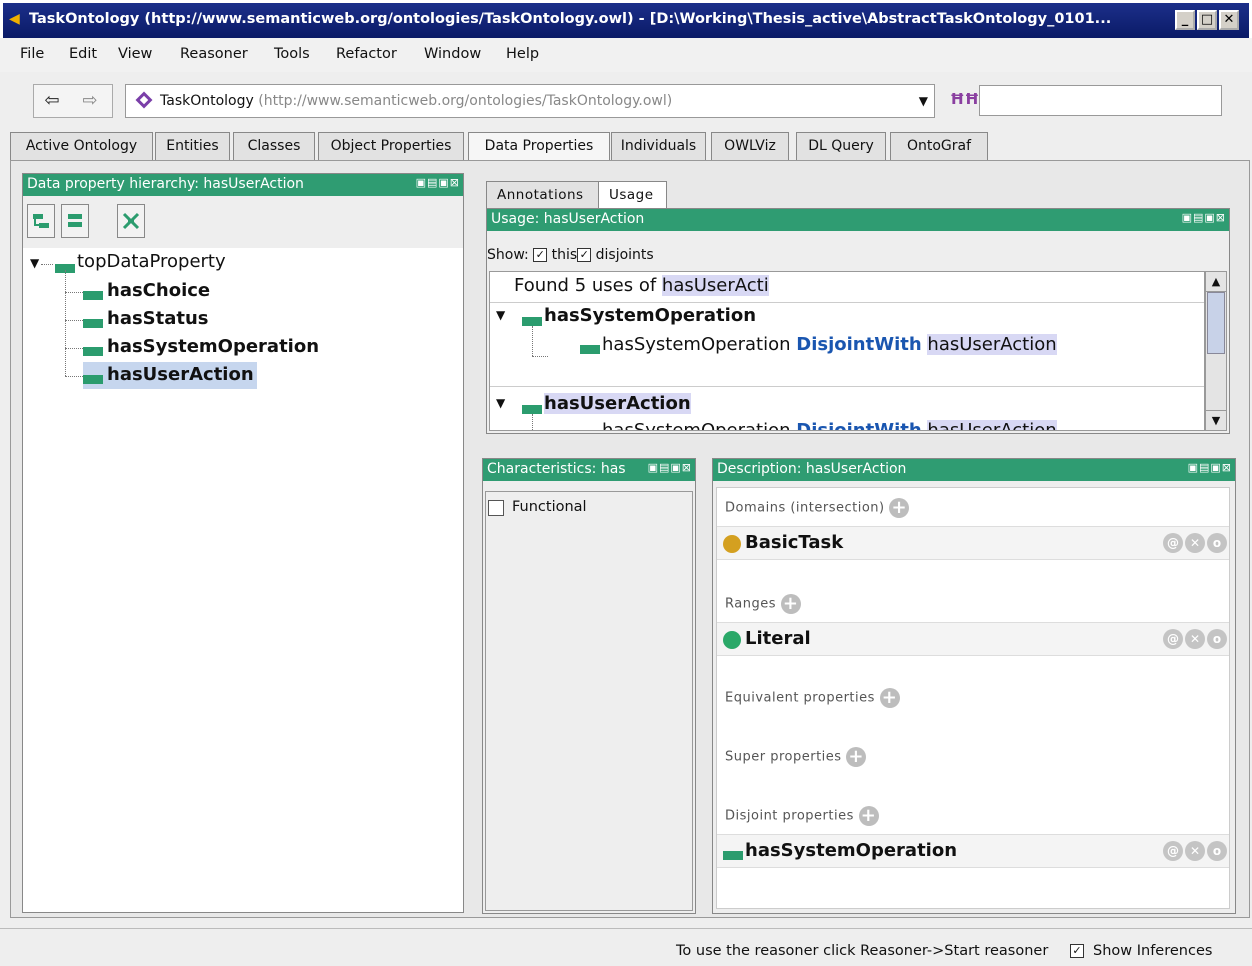 The width and height of the screenshot is (1252, 966). Describe the element at coordinates (213, 346) in the screenshot. I see `tree-node-hassystemoperation: hasSystemOperation` at that location.